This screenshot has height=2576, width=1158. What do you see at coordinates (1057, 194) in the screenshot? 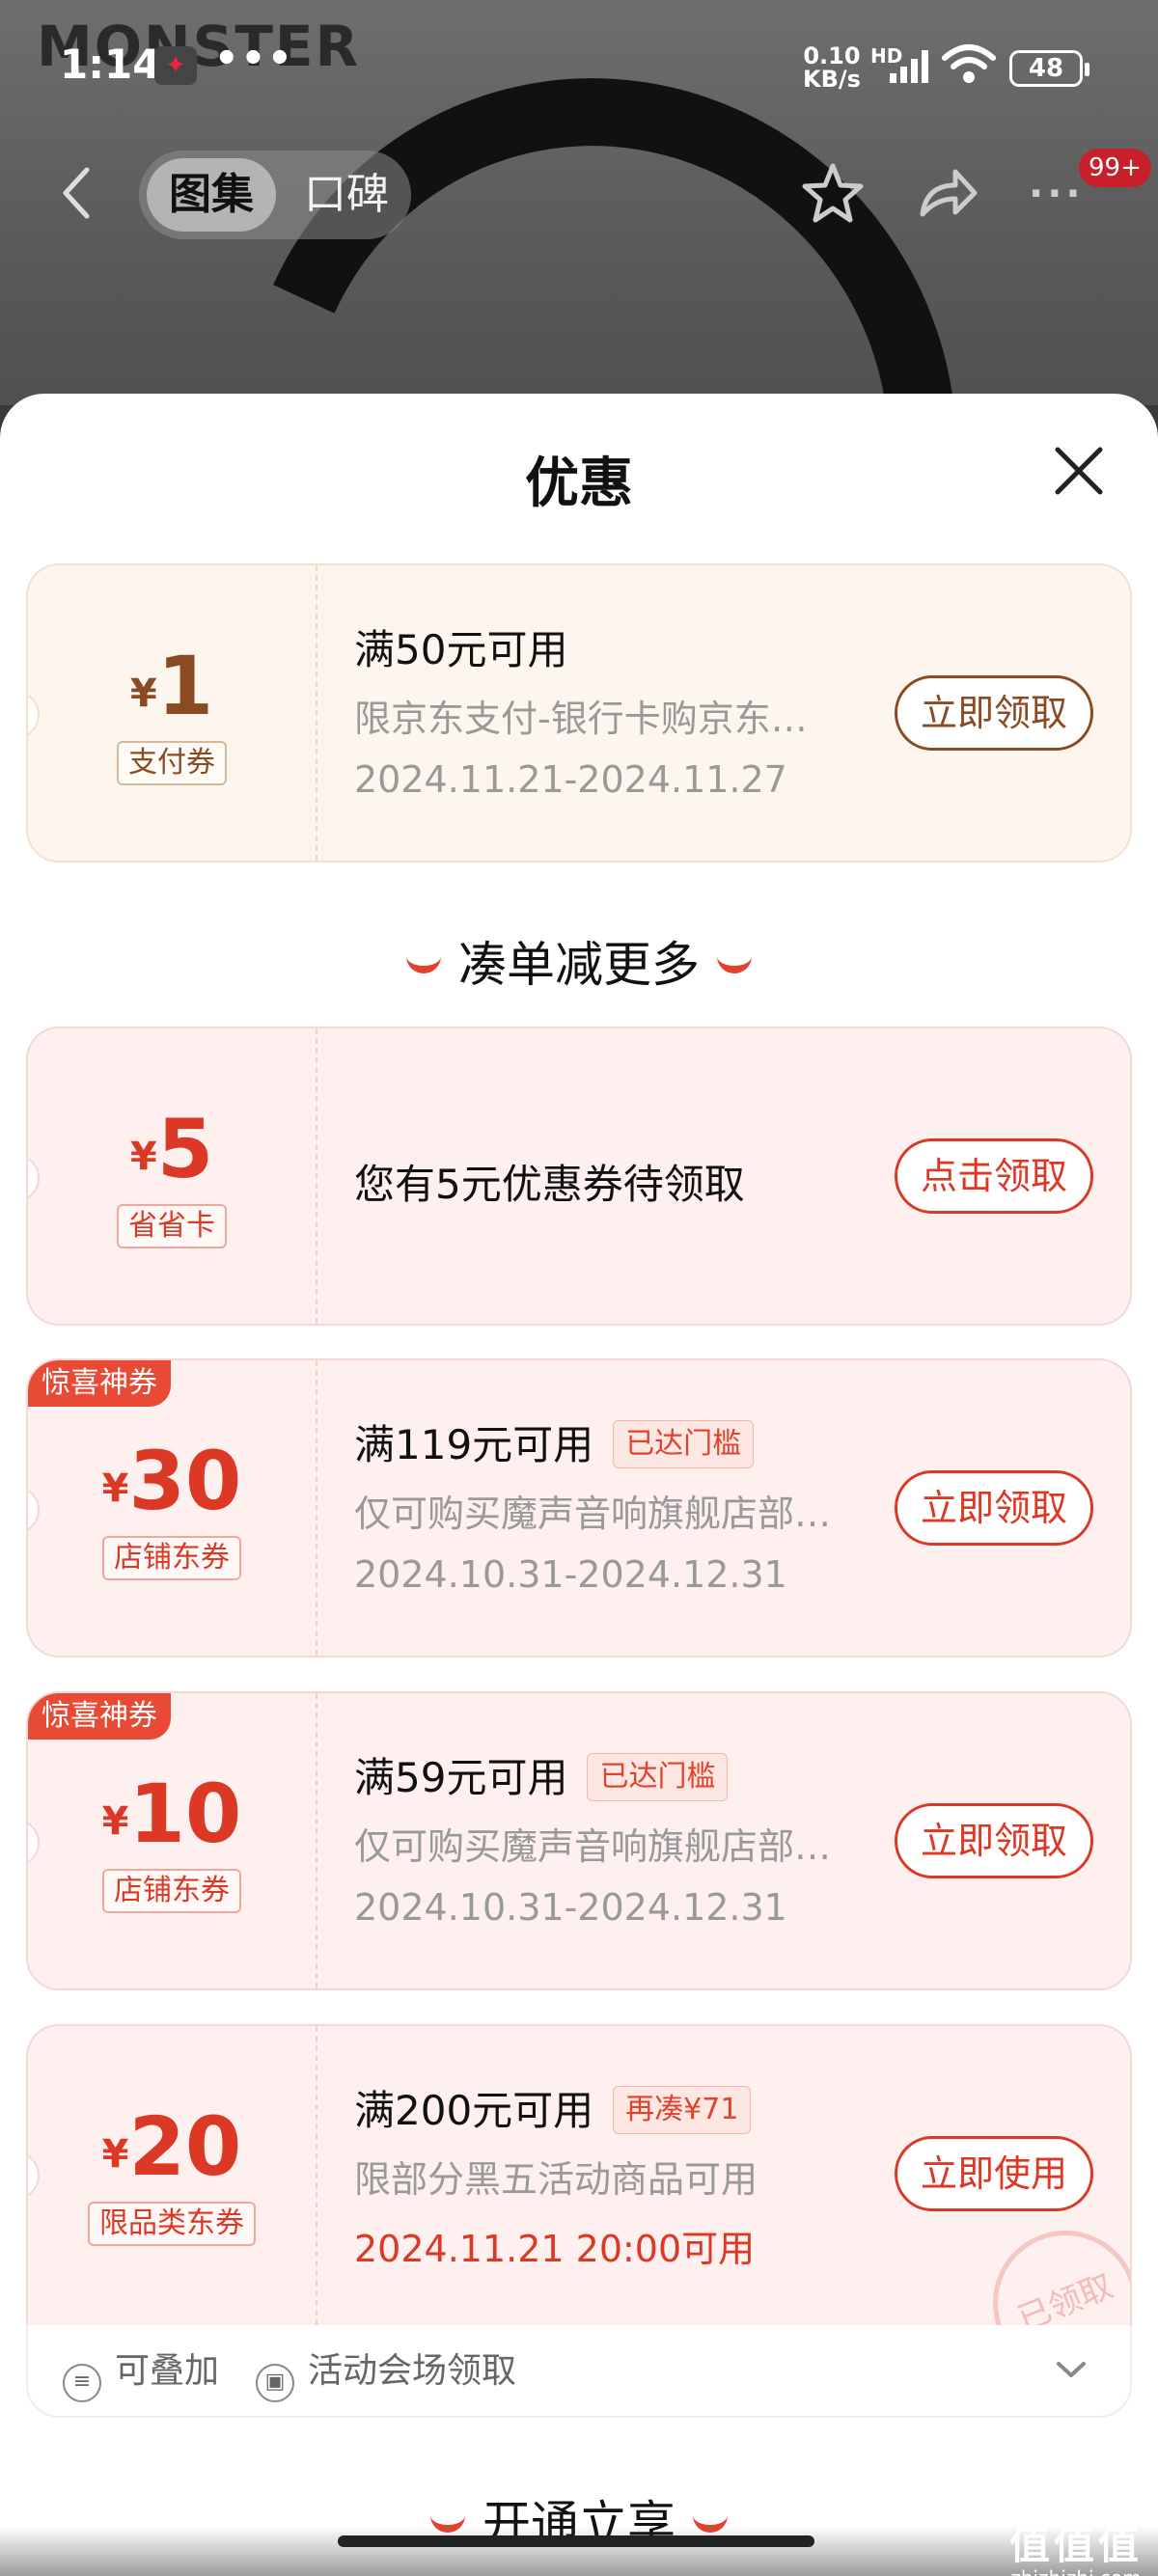
I see `more-options-icon: ···` at bounding box center [1057, 194].